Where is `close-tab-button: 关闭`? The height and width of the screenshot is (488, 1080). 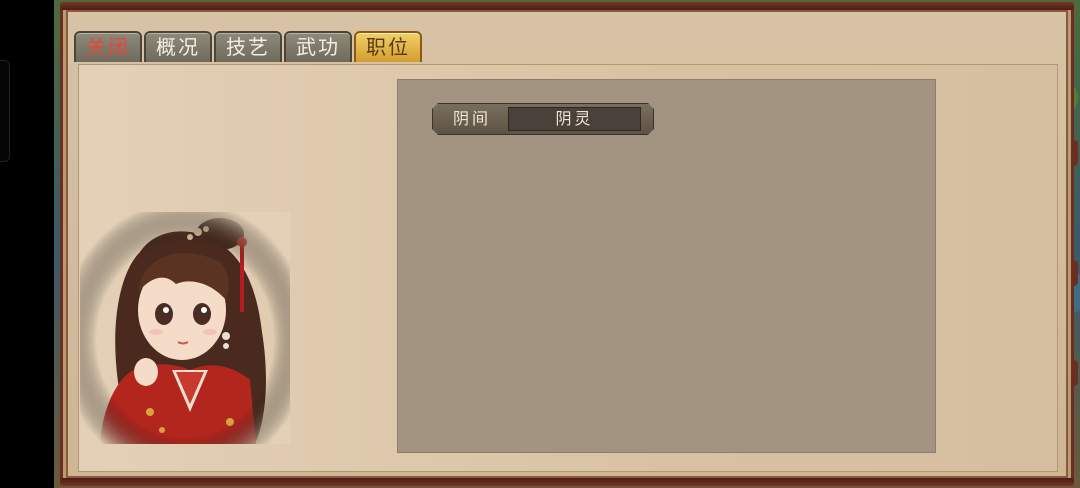
close-tab-button: 关闭 is located at coordinates (108, 46).